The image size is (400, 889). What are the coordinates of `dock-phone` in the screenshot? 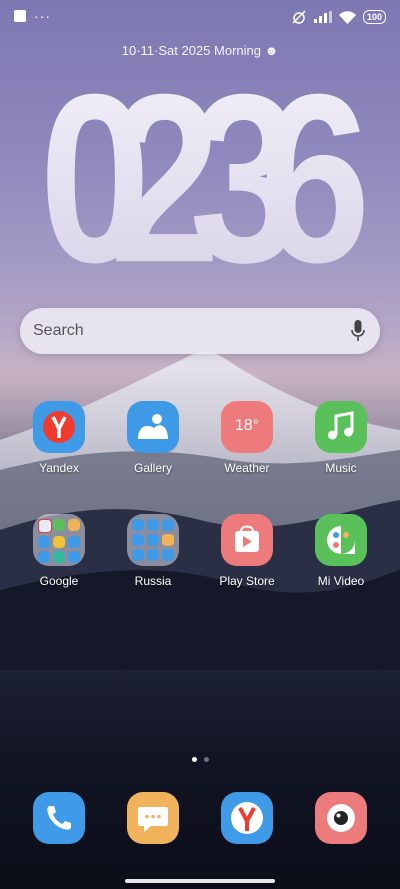 It's located at (59, 818).